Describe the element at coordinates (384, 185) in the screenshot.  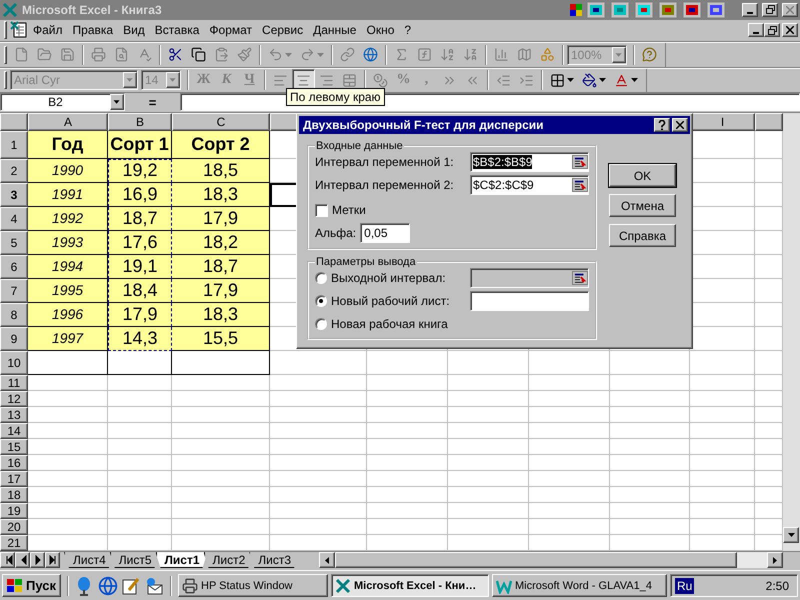
I see `field-label: Интервал переменной 2:` at that location.